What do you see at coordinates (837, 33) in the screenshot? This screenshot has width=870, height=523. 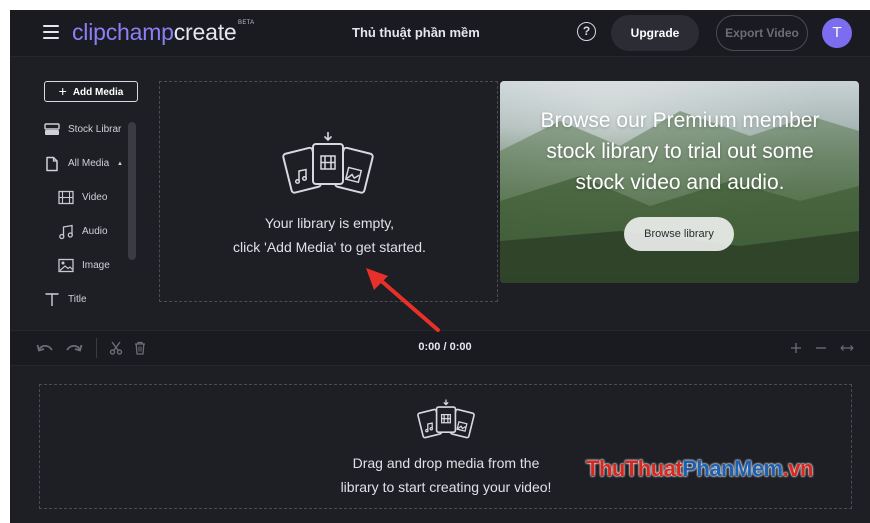 I see `user-avatar: T` at bounding box center [837, 33].